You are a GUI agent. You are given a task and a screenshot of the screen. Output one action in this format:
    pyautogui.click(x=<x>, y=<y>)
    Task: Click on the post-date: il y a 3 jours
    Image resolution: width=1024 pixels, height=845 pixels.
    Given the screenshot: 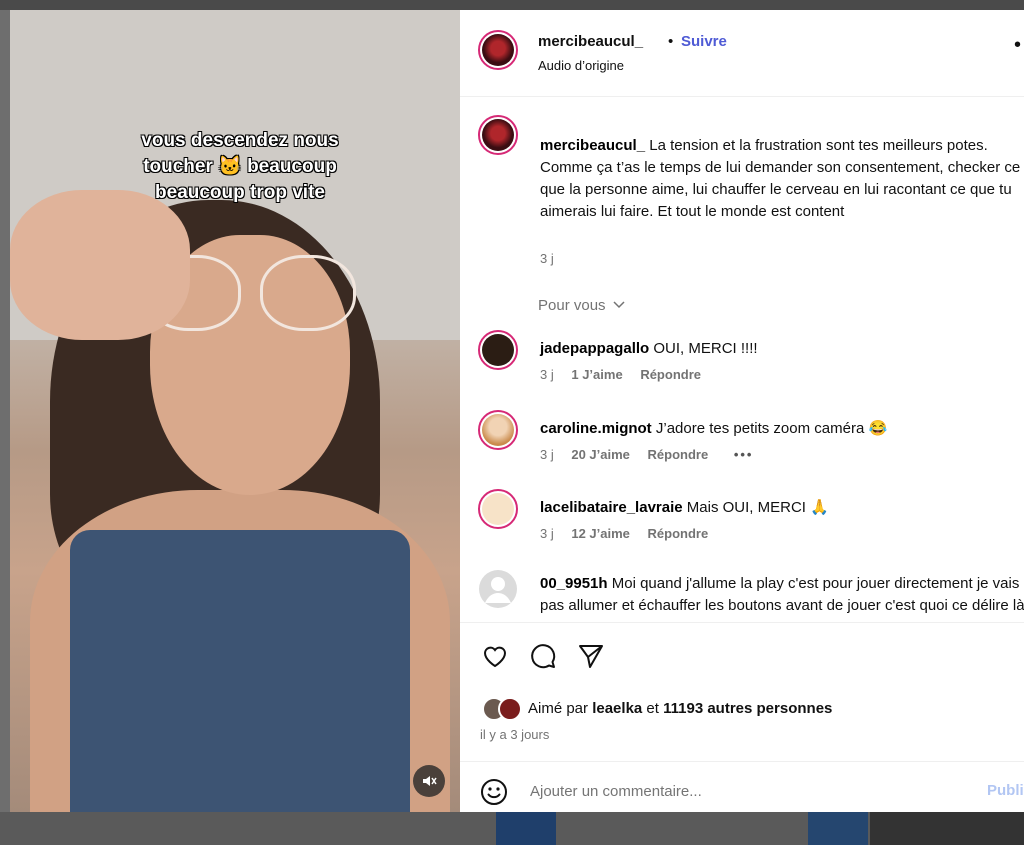 What is the action you would take?
    pyautogui.click(x=514, y=734)
    